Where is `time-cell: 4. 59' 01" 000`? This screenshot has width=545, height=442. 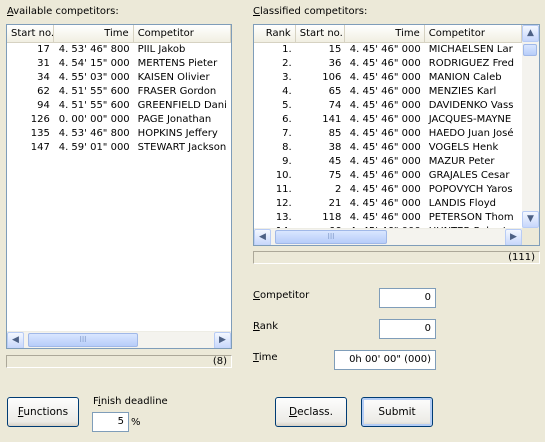
time-cell: 4. 59' 01" 000 is located at coordinates (94, 147).